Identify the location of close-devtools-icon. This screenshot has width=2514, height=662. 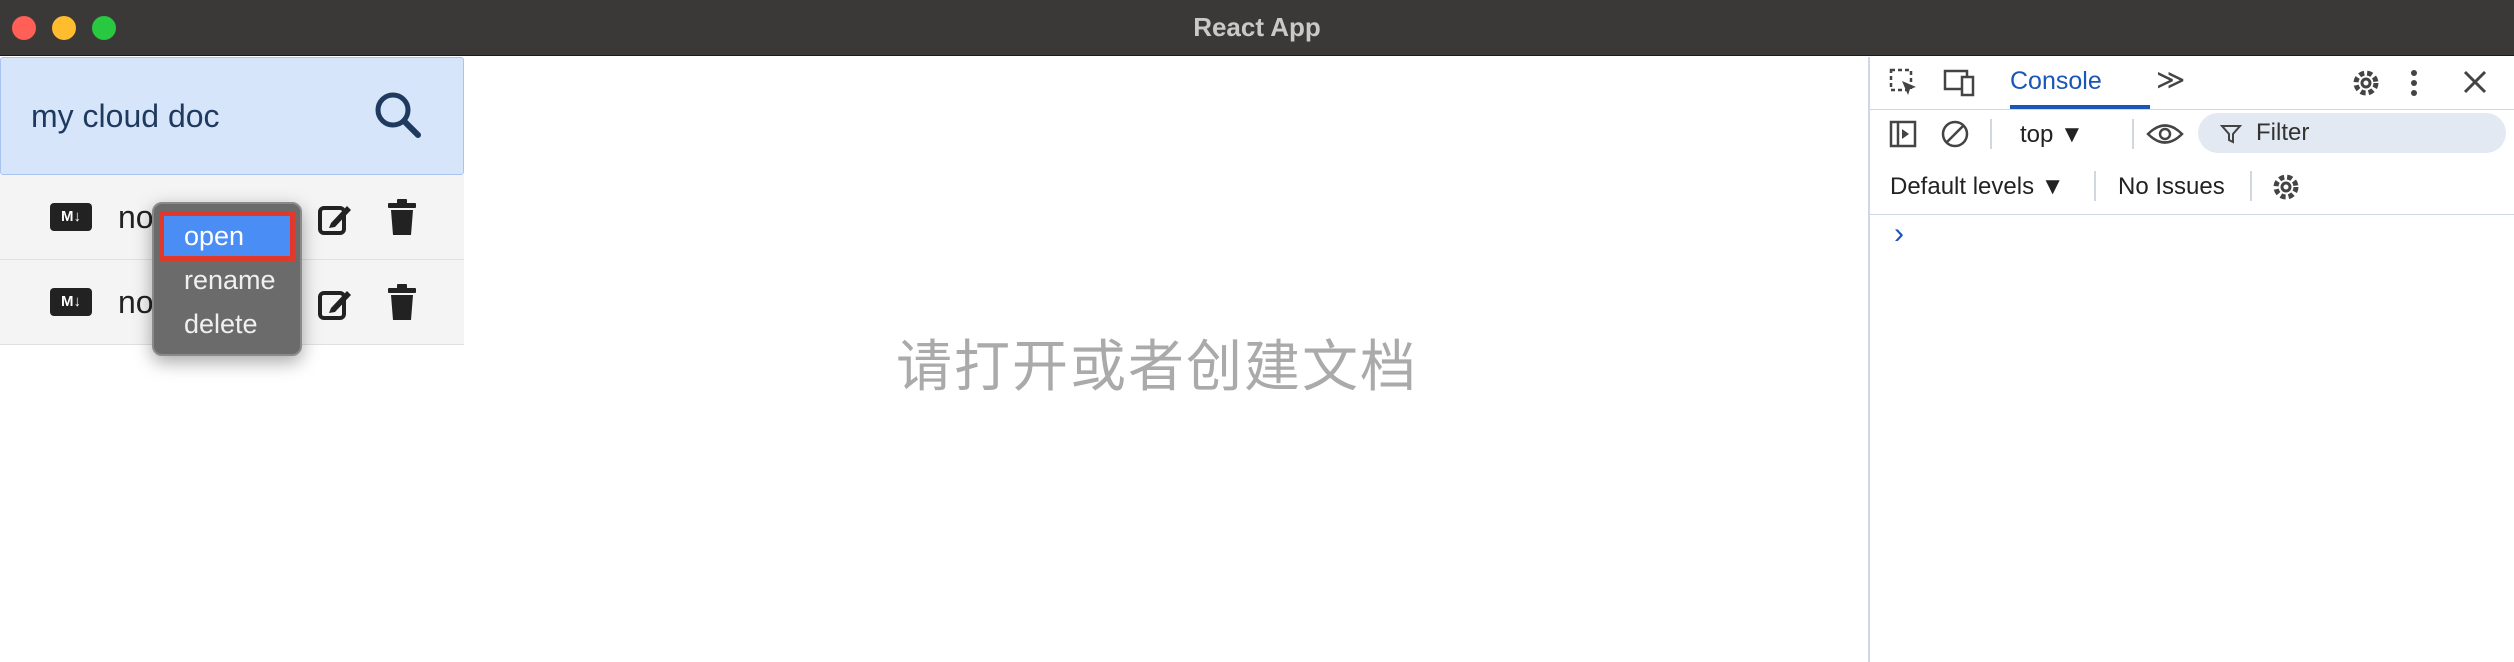
(2475, 82).